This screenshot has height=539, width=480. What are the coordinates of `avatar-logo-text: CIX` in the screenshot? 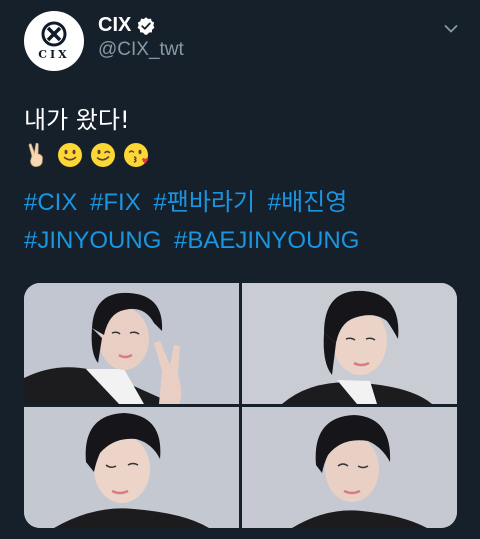 It's located at (54, 54).